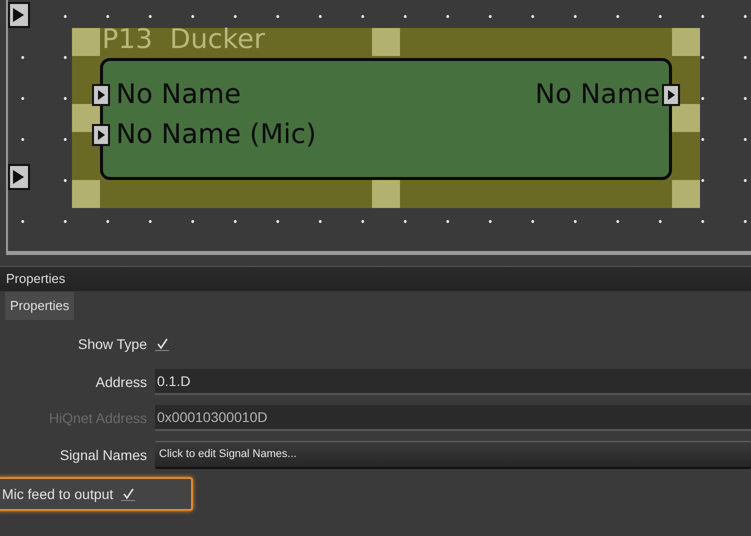 Image resolution: width=751 pixels, height=536 pixels. I want to click on text-field: 0.1.D, so click(453, 382).